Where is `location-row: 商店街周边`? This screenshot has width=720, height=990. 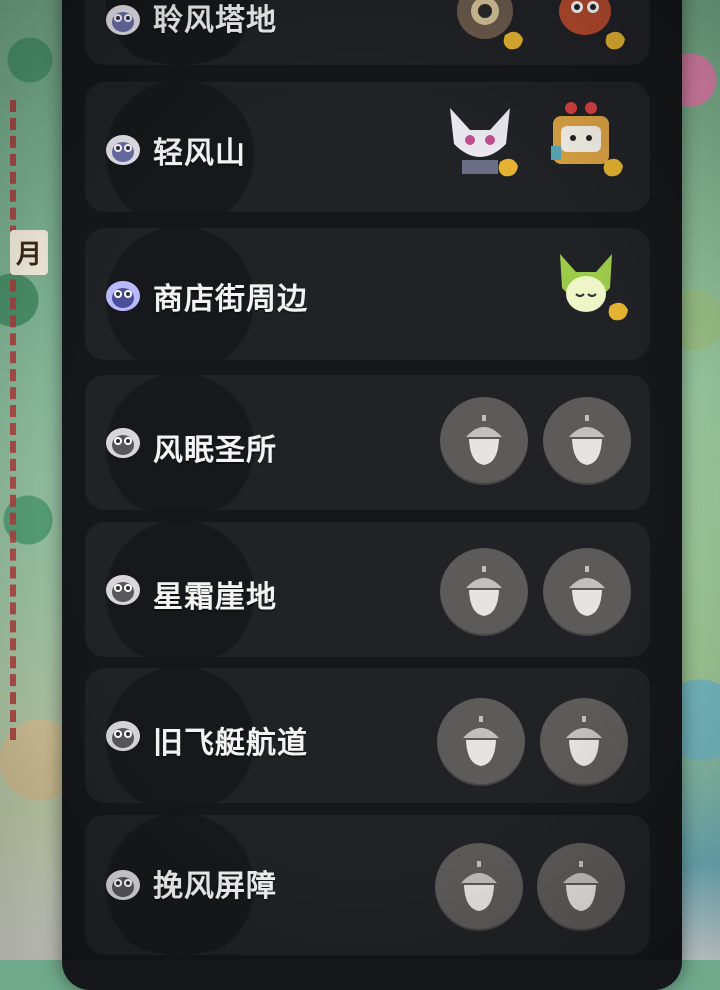 location-row: 商店街周边 is located at coordinates (367, 294).